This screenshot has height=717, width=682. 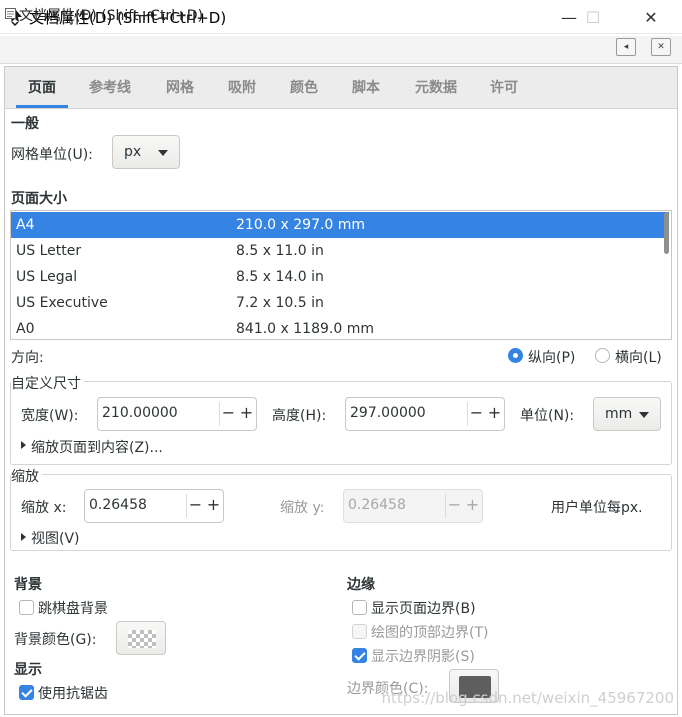 I want to click on page-size-row: A4 210.0 x 297.0 mm, so click(x=340, y=225).